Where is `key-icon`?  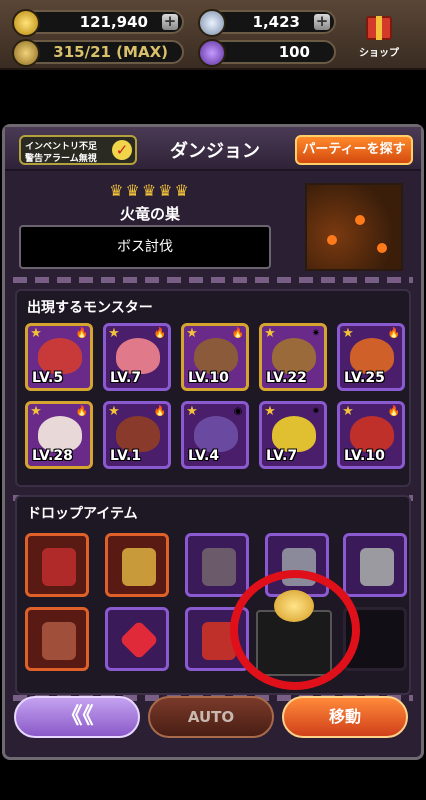 key-icon is located at coordinates (26, 53).